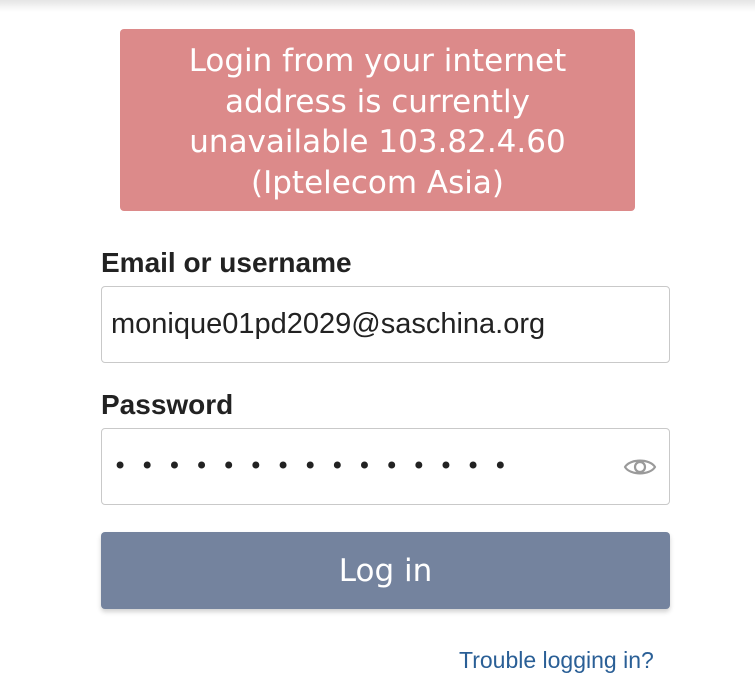 Image resolution: width=755 pixels, height=678 pixels. What do you see at coordinates (348, 466) in the screenshot?
I see `password-input` at bounding box center [348, 466].